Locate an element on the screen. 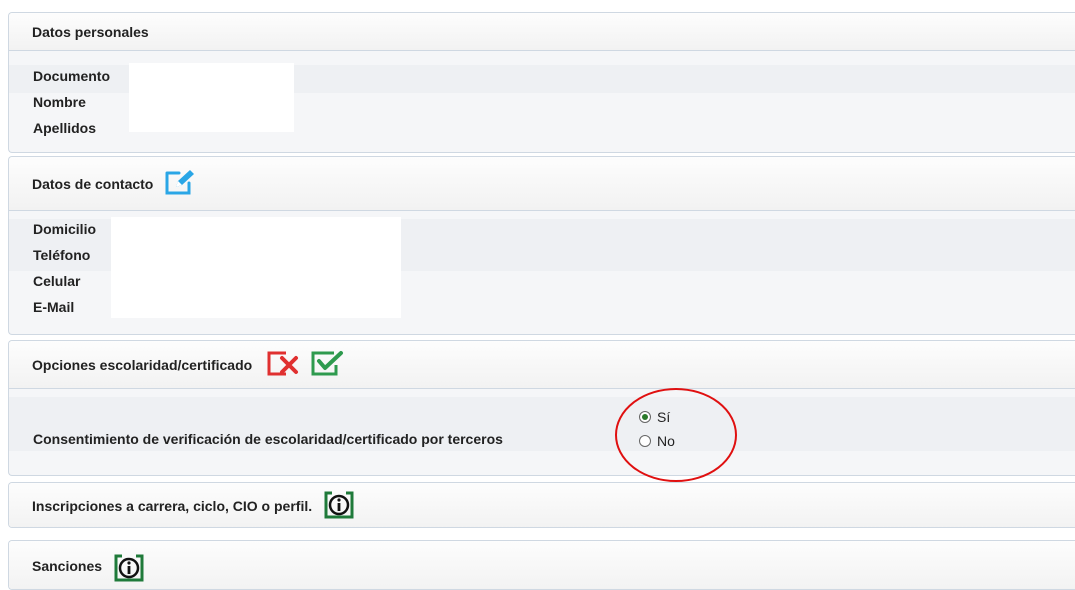  field-email: E-Mail is located at coordinates (54, 307).